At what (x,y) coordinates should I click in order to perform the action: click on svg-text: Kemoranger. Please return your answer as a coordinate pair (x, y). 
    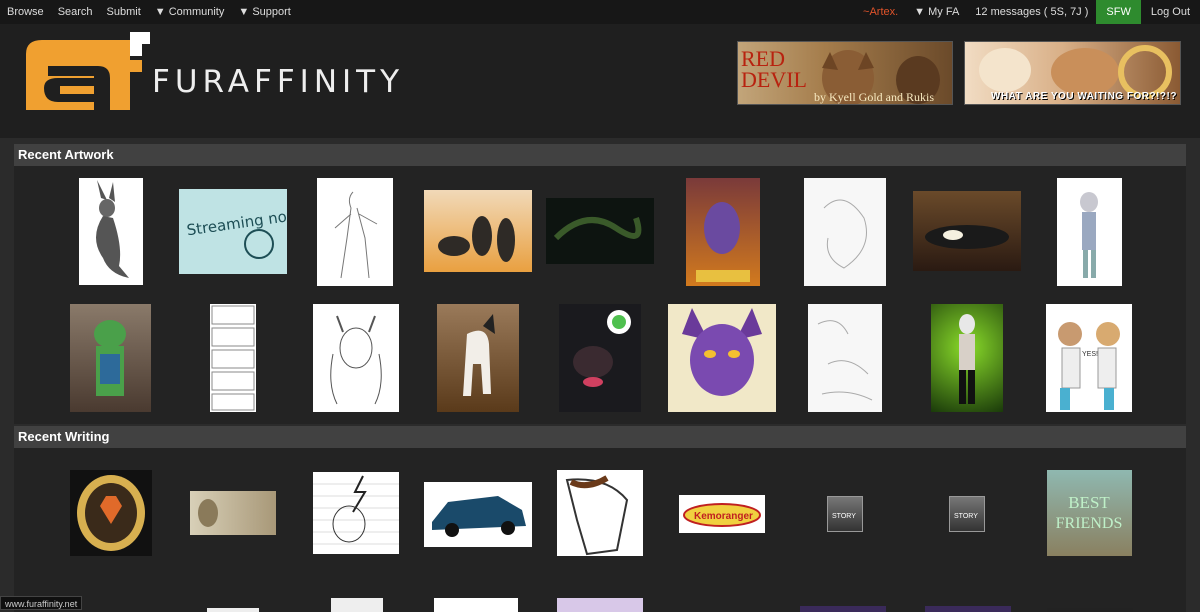
    Looking at the image, I should click on (723, 516).